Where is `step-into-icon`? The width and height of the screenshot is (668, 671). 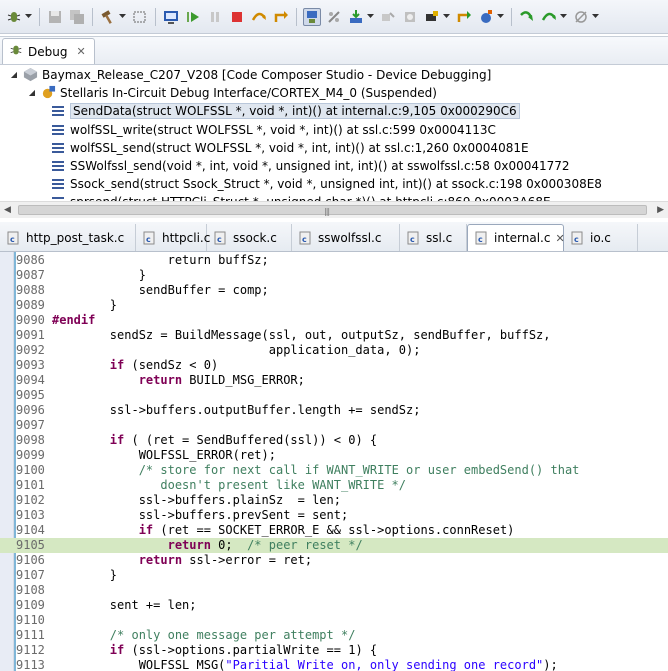 step-into-icon is located at coordinates (527, 17).